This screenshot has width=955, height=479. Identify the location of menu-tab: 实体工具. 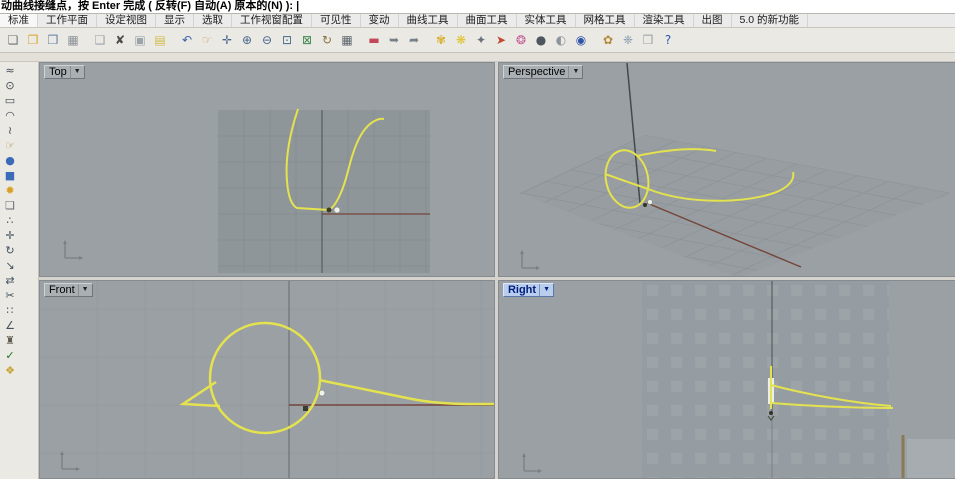
(546, 20).